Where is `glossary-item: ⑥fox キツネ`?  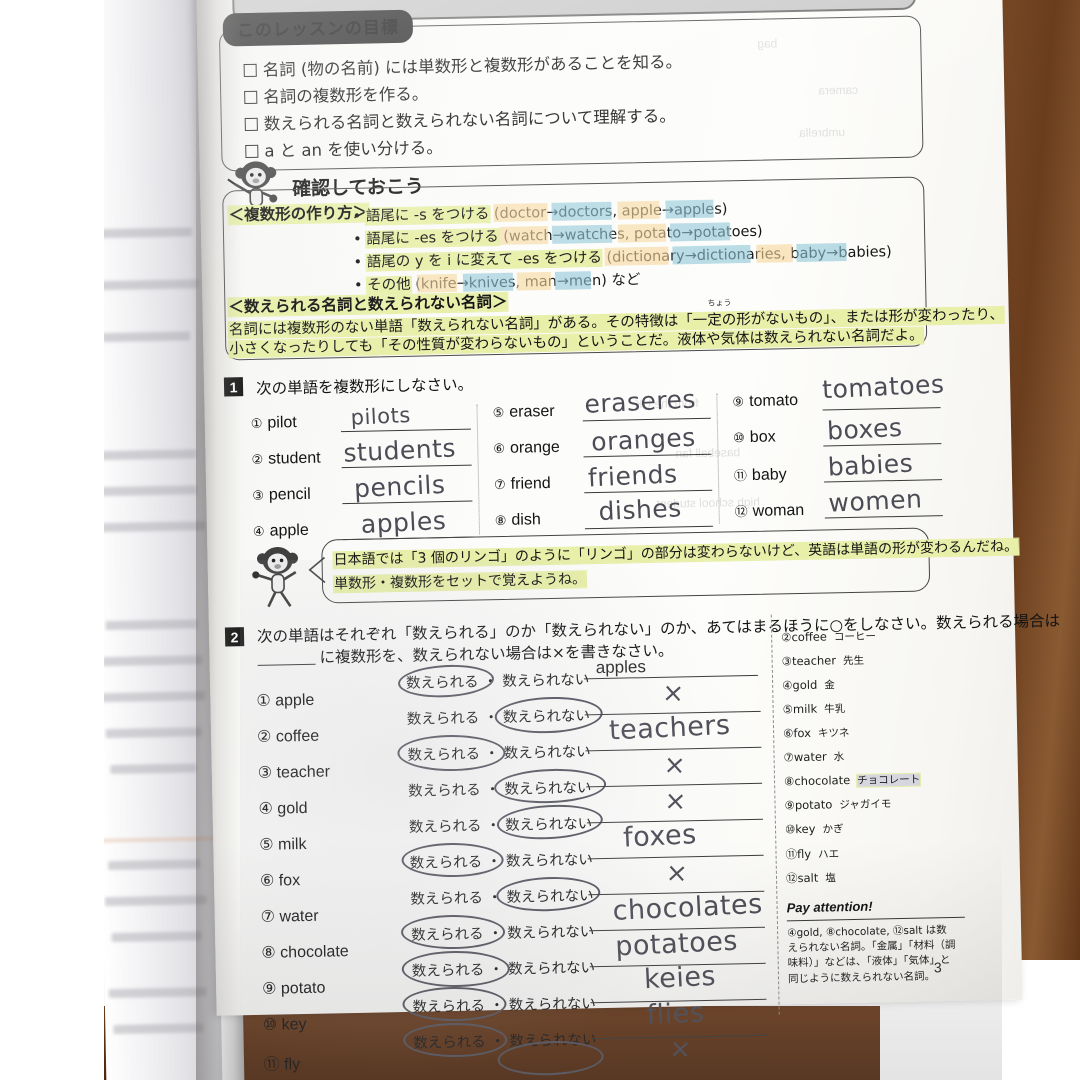 glossary-item: ⑥fox キツネ is located at coordinates (816, 733).